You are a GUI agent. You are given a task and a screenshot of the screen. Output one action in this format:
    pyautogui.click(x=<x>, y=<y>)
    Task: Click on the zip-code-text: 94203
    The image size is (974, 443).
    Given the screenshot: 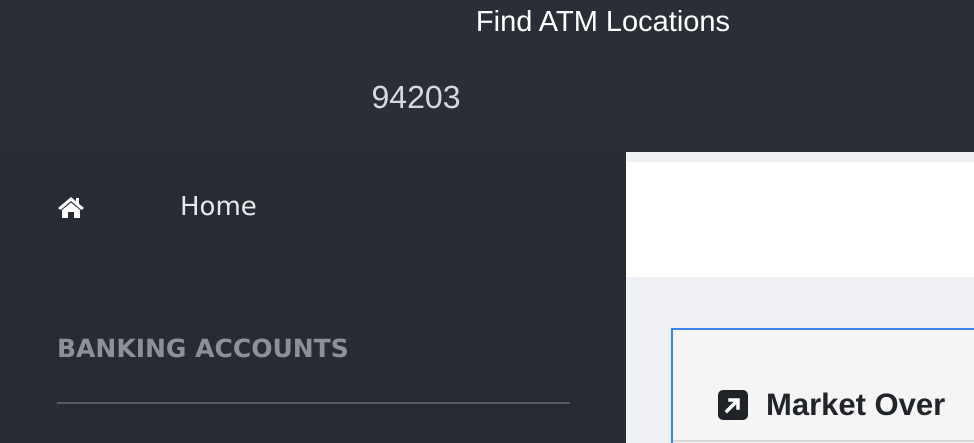 What is the action you would take?
    pyautogui.click(x=417, y=97)
    